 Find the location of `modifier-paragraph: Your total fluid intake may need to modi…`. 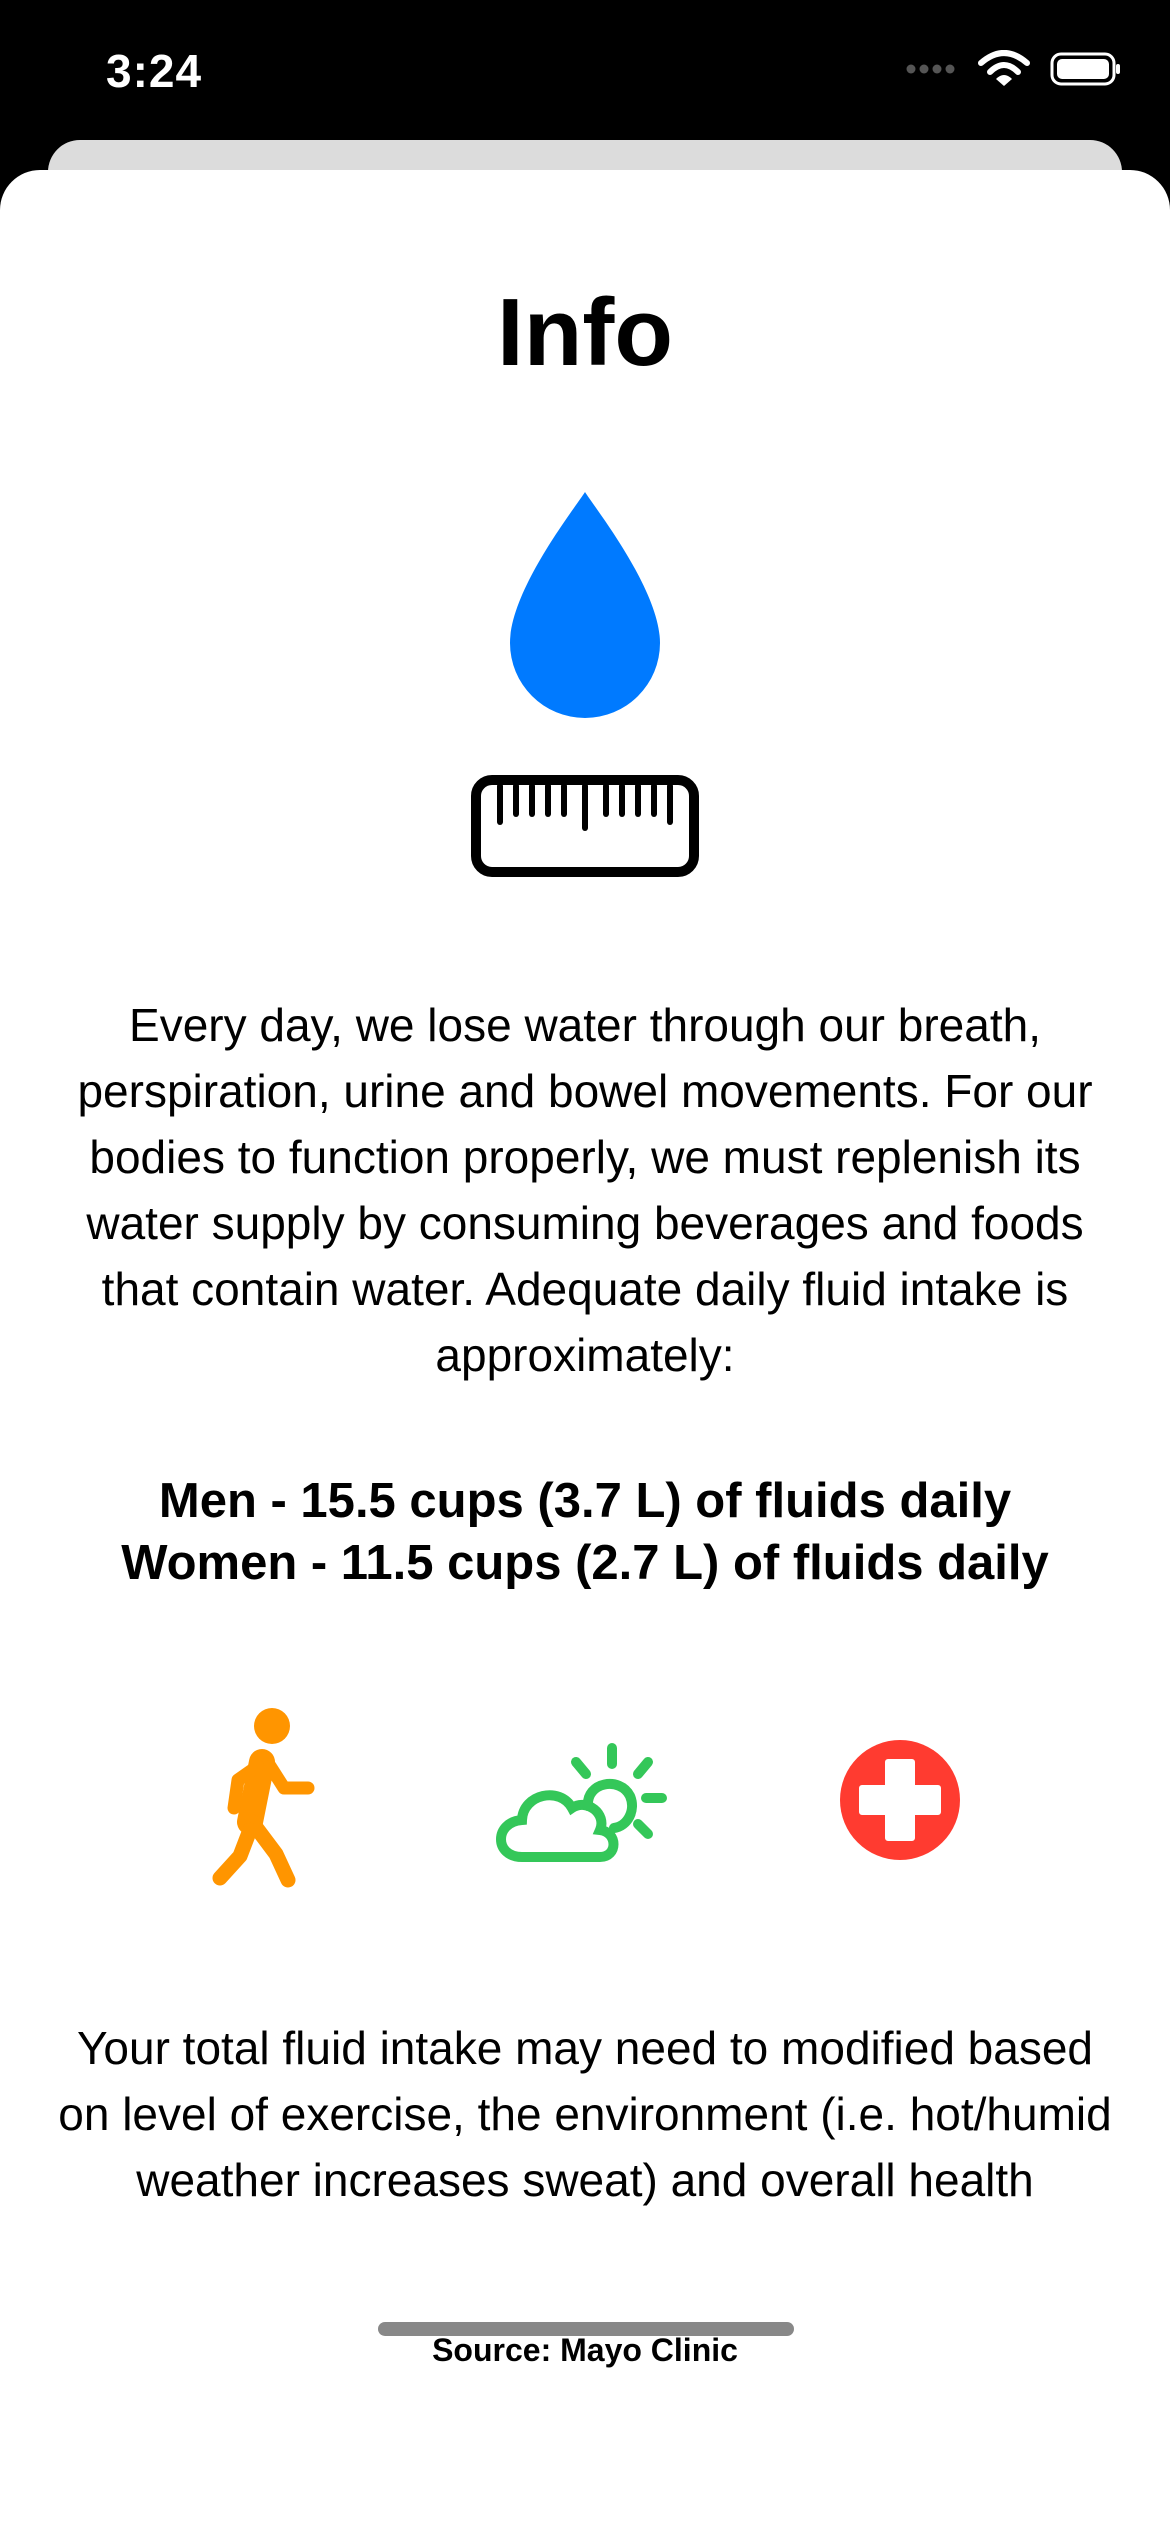

modifier-paragraph: Your total fluid intake may need to modi… is located at coordinates (585, 2114).